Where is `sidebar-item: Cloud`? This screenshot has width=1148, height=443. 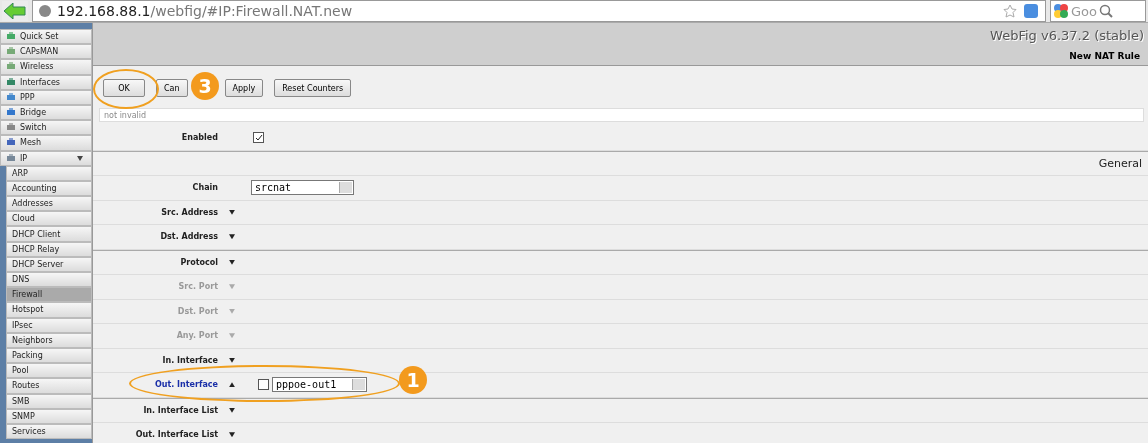 sidebar-item: Cloud is located at coordinates (49, 219).